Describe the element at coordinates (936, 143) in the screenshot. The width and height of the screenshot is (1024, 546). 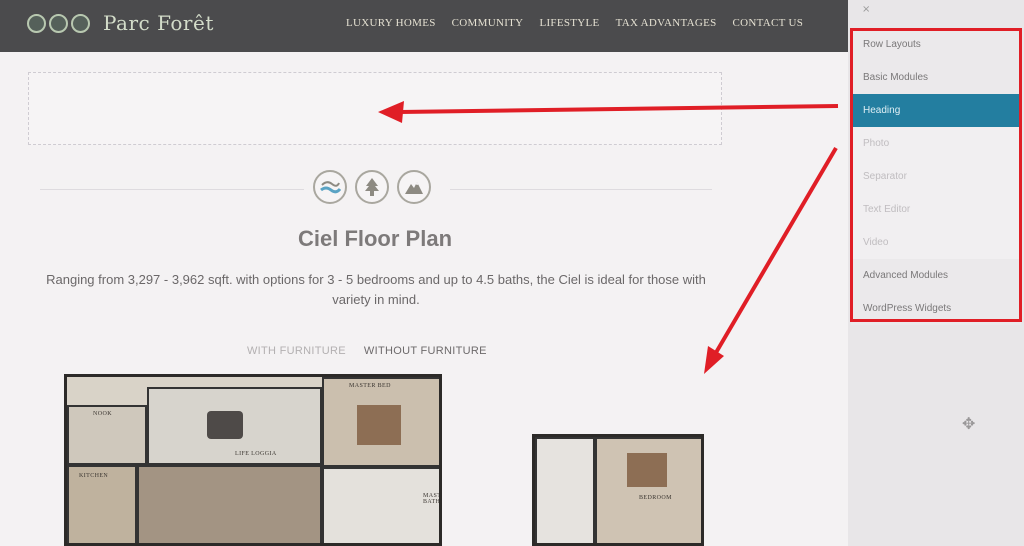
I see `module-photo: Photo` at that location.